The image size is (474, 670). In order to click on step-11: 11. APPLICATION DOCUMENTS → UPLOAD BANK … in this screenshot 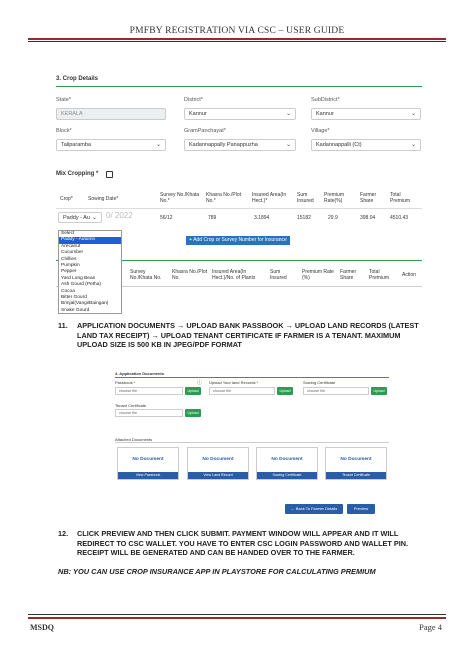, I will do `click(243, 335)`.